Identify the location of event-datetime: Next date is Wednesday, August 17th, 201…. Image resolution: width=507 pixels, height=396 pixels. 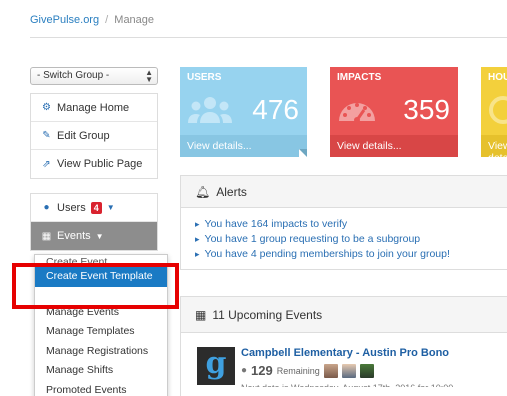
(347, 384).